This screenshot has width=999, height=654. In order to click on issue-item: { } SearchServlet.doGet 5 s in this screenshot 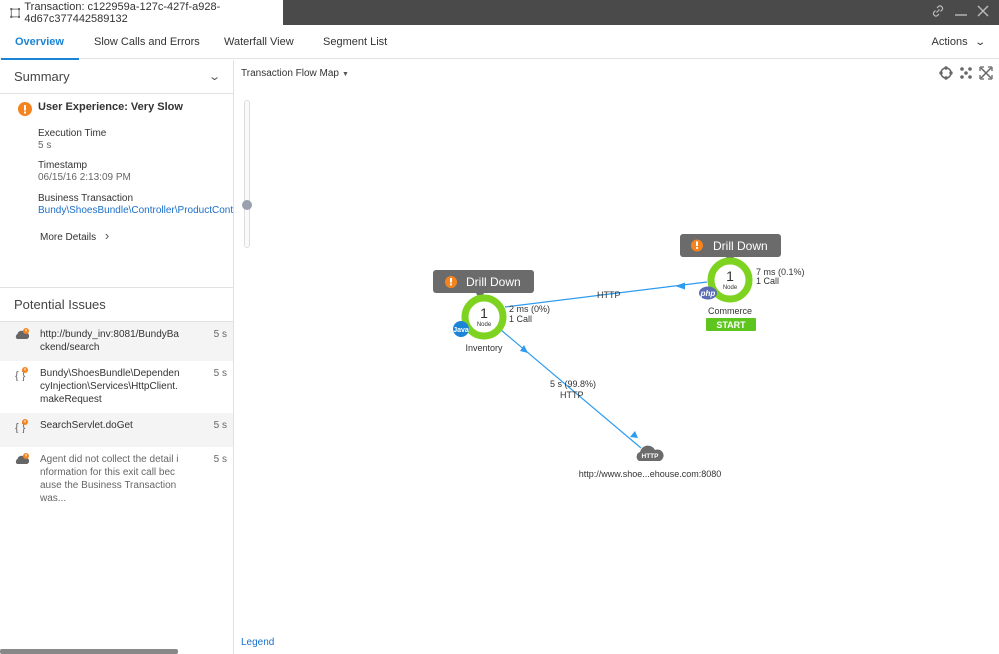, I will do `click(116, 430)`.